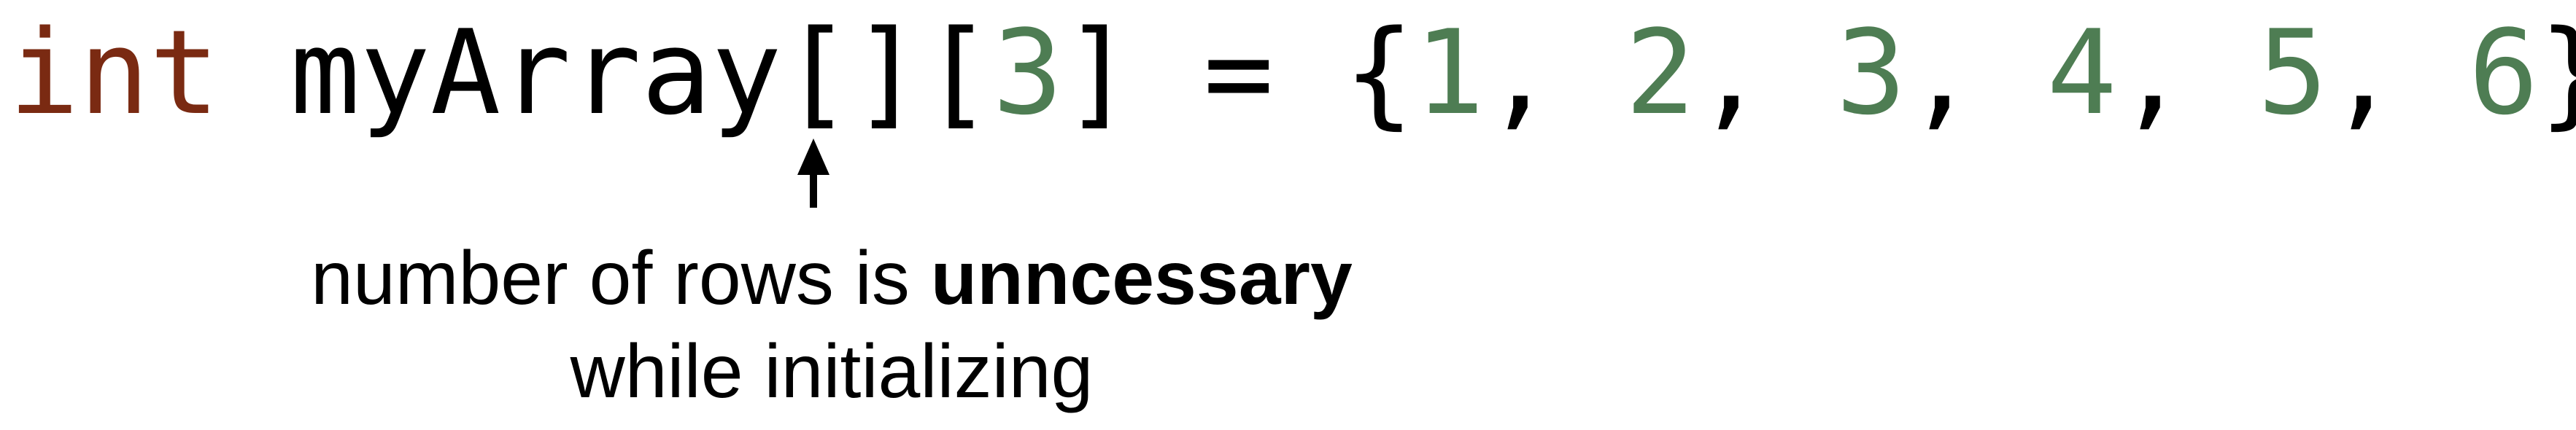 The height and width of the screenshot is (430, 2576). Describe the element at coordinates (1449, 72) in the screenshot. I see `value-1: 1` at that location.